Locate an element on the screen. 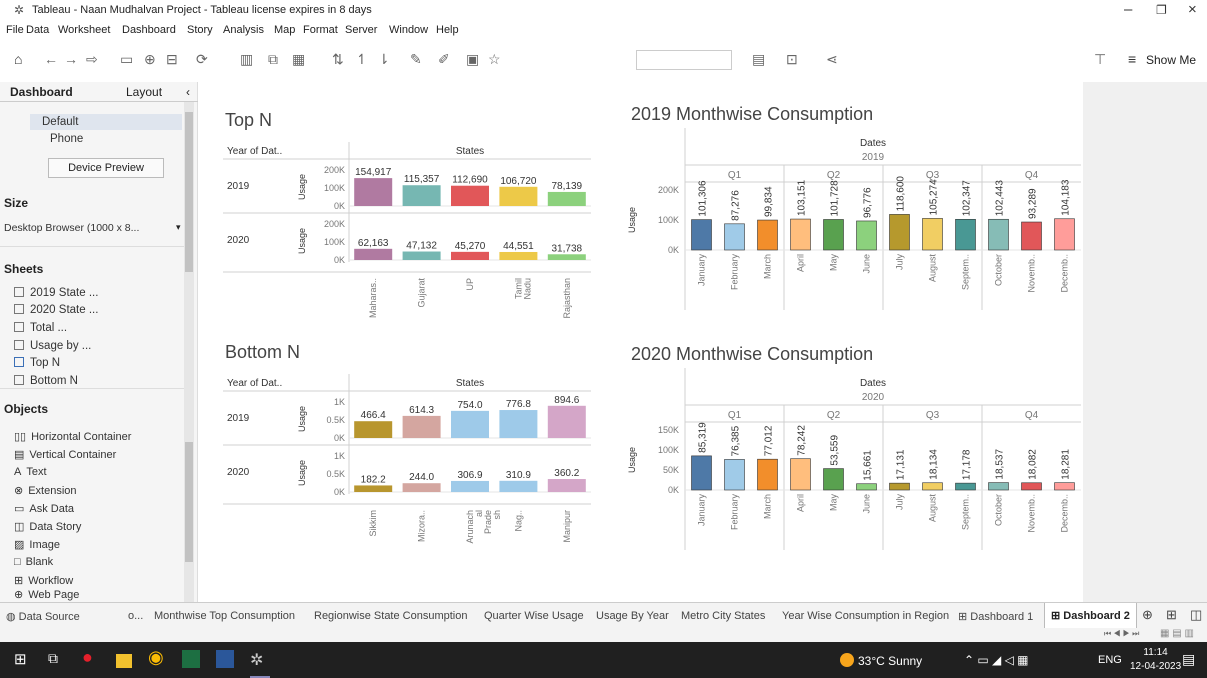 The width and height of the screenshot is (1207, 678). home-icon: ⌂ is located at coordinates (18, 59).